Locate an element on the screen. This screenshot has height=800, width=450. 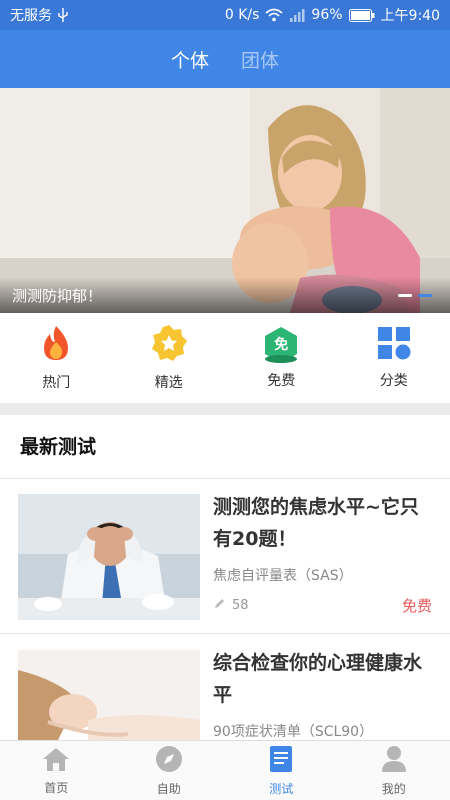
compass-icon is located at coordinates (169, 761).